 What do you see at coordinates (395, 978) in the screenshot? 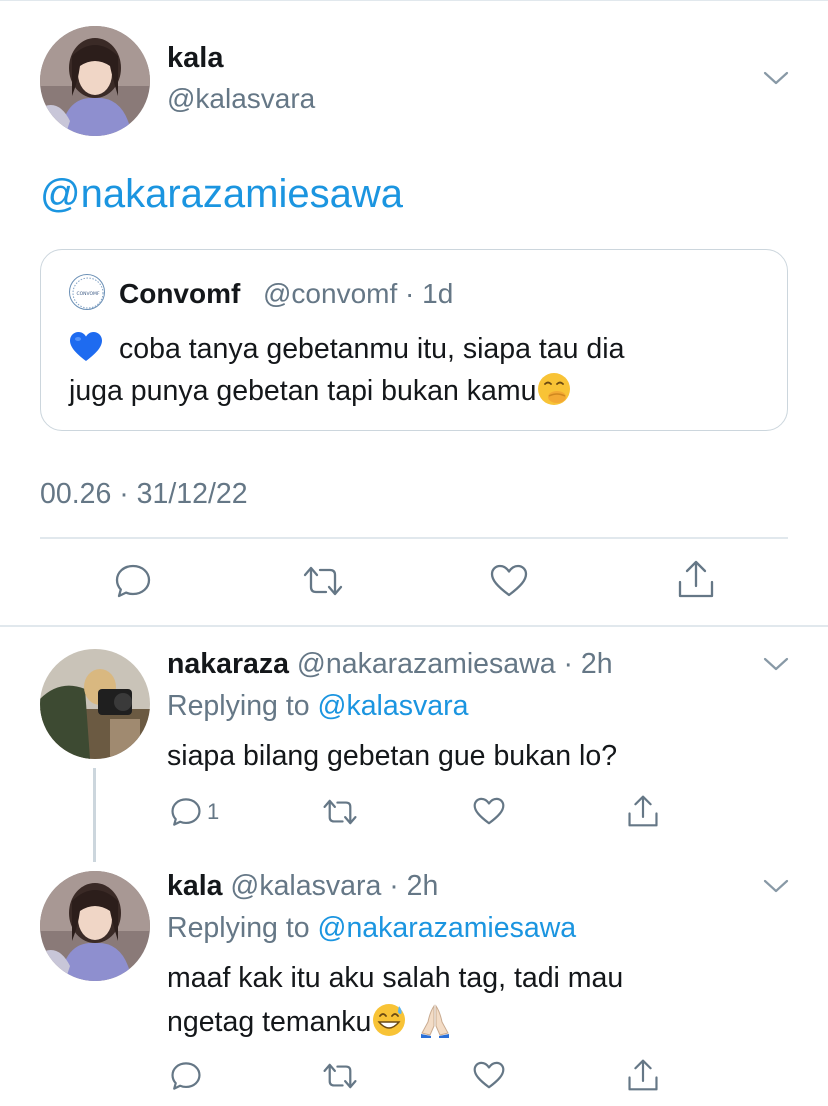
I see `reply-line-1: maaf kak itu aku salah tag, tadi mau` at bounding box center [395, 978].